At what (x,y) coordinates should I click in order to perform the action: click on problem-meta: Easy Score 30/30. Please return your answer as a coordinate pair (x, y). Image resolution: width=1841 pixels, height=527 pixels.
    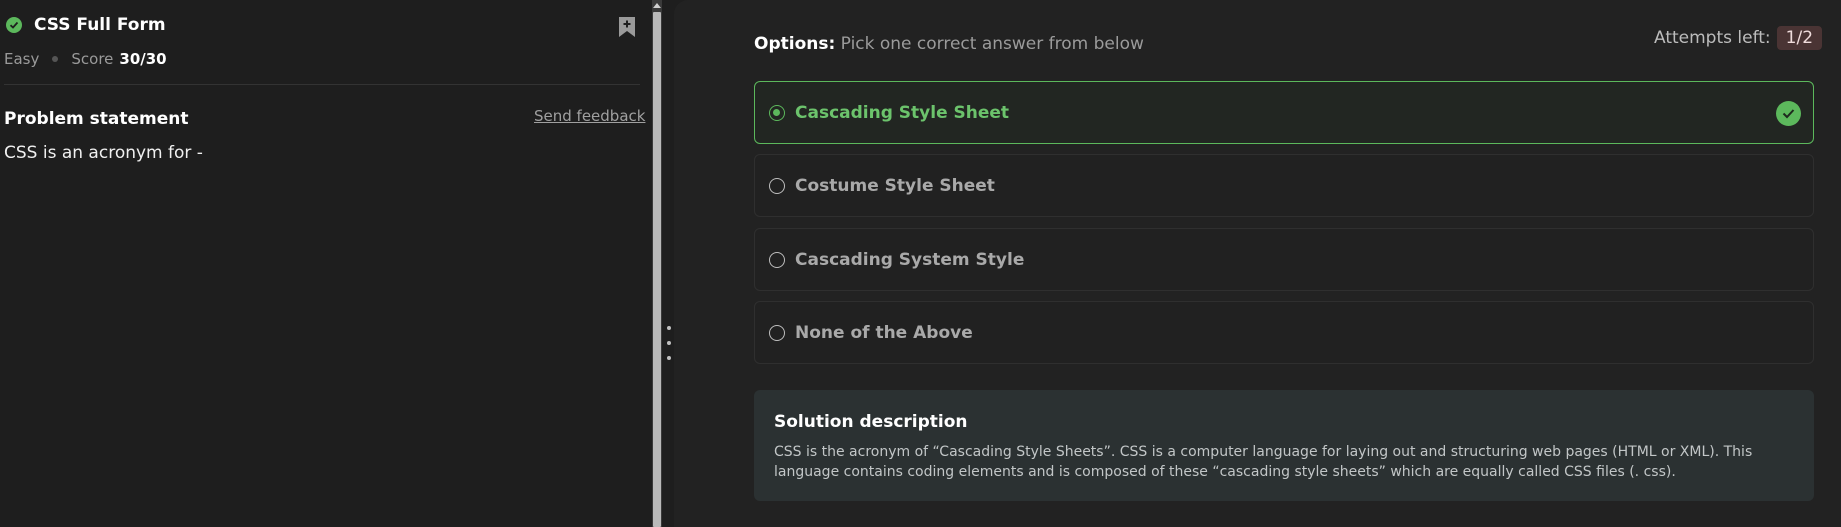
    Looking at the image, I should click on (85, 59).